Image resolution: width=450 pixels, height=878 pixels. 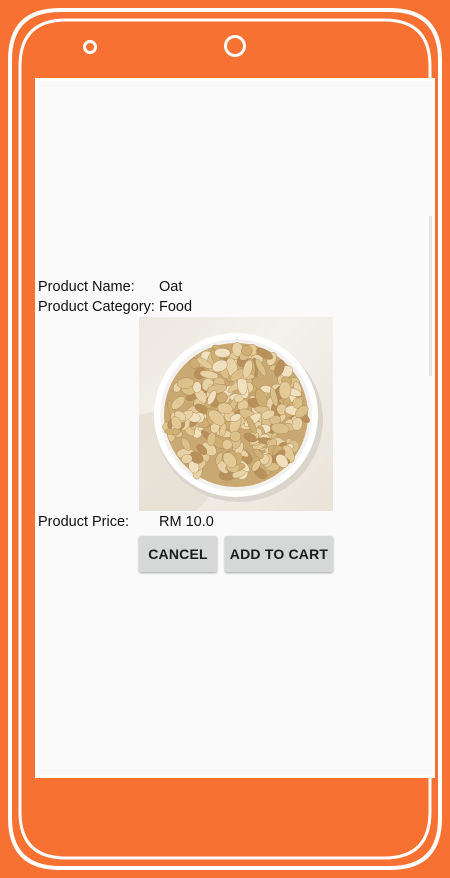 What do you see at coordinates (235, 46) in the screenshot?
I see `front-camera` at bounding box center [235, 46].